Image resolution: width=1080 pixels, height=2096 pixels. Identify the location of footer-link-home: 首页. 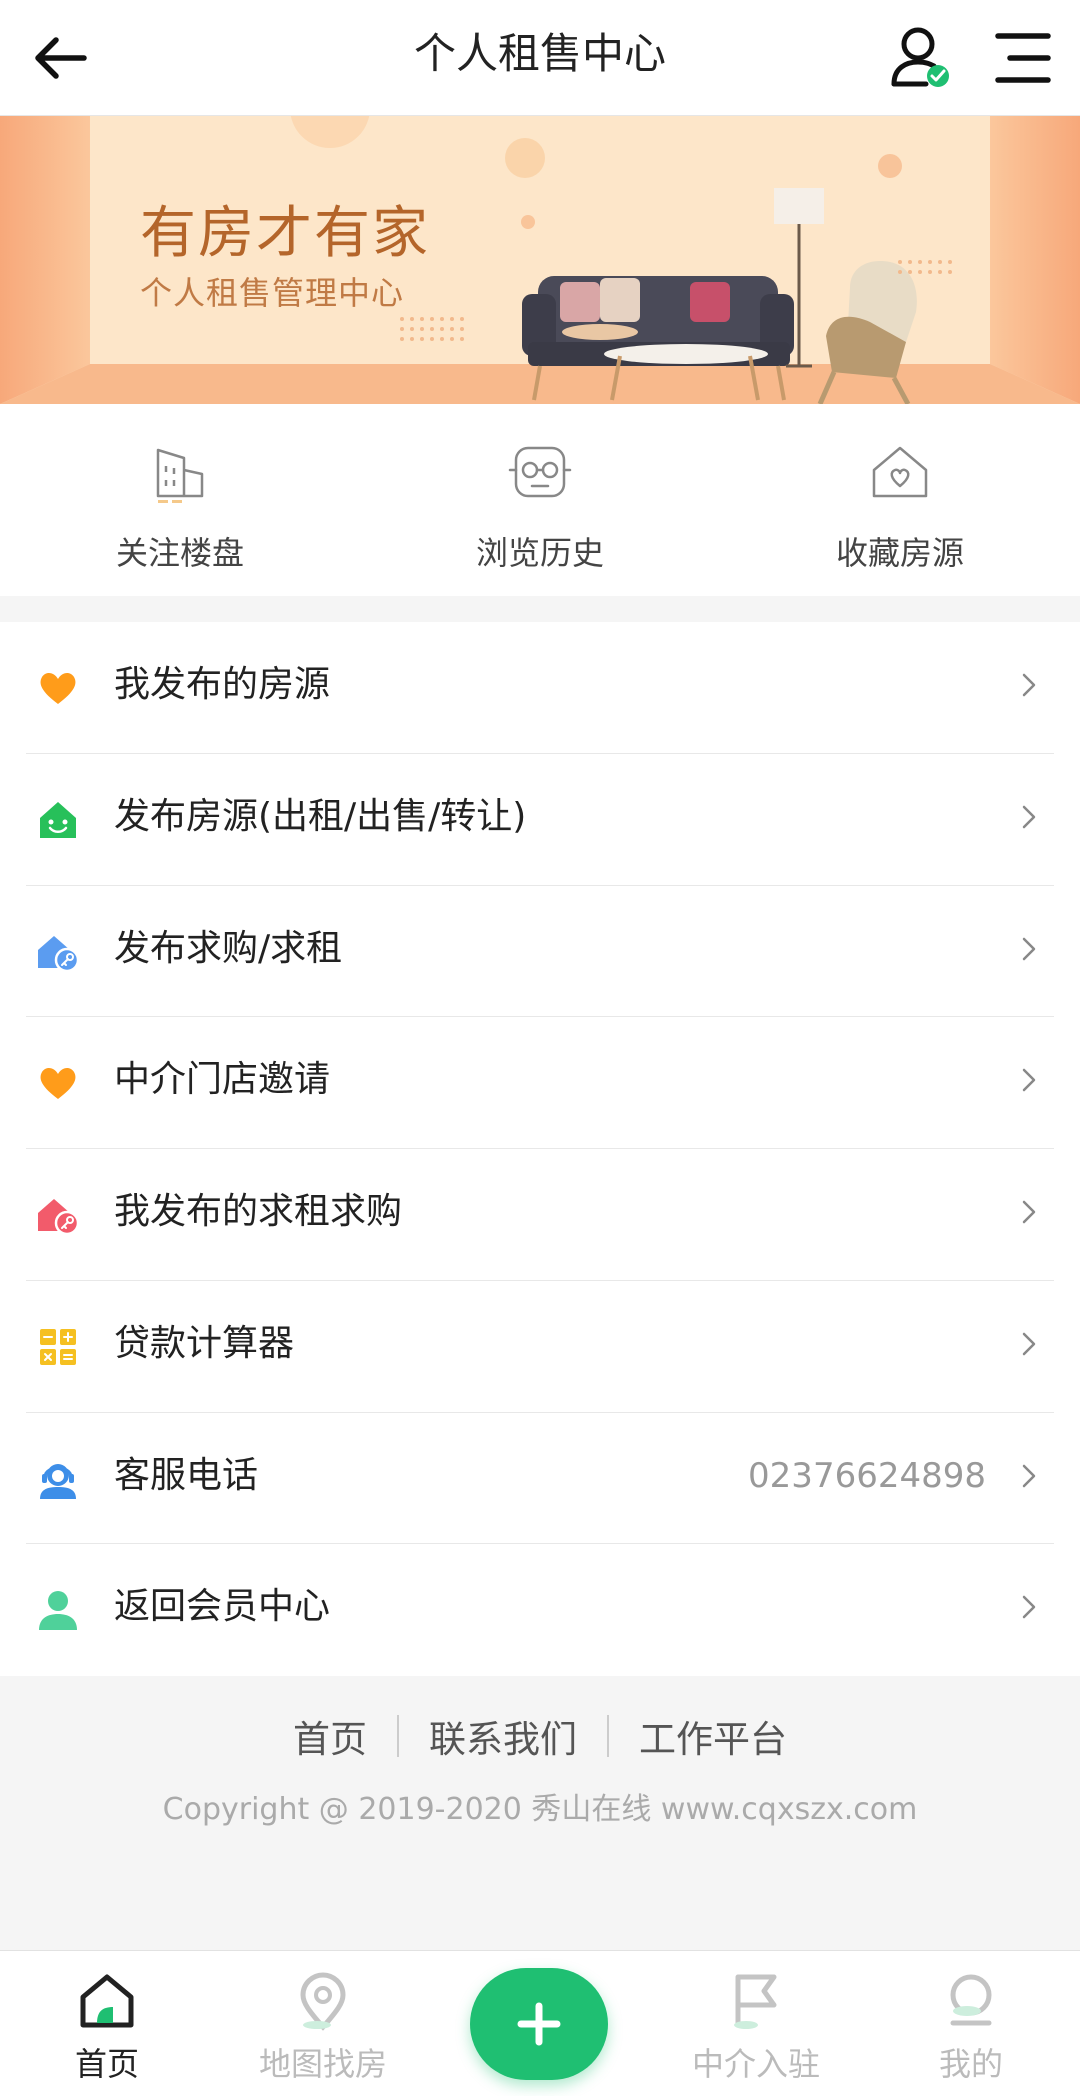
(330, 1736).